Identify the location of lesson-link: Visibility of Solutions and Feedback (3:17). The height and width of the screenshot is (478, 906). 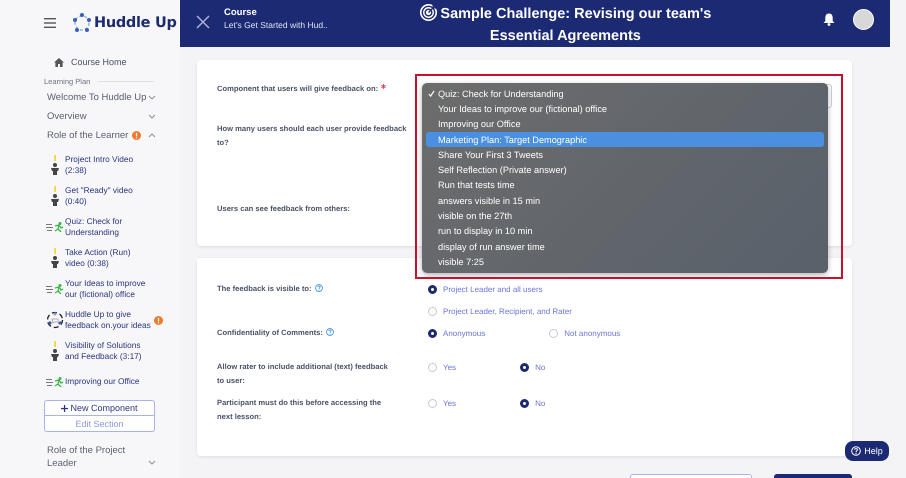
(108, 351).